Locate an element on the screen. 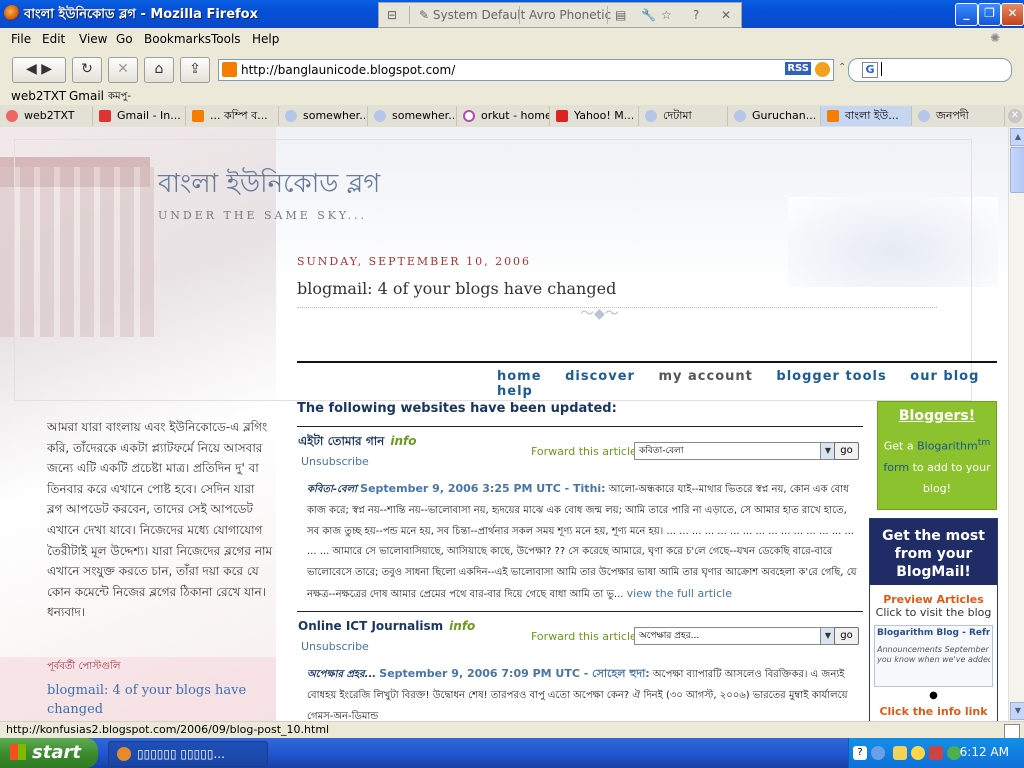  nav-discover: discover is located at coordinates (600, 376).